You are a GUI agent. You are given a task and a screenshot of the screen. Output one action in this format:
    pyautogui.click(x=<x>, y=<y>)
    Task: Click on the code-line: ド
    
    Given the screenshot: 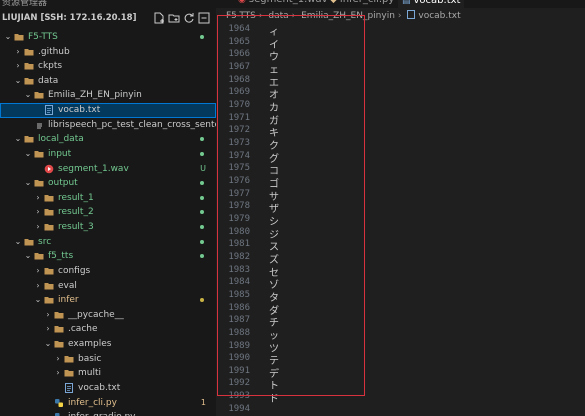 What is the action you would take?
    pyautogui.click(x=274, y=397)
    